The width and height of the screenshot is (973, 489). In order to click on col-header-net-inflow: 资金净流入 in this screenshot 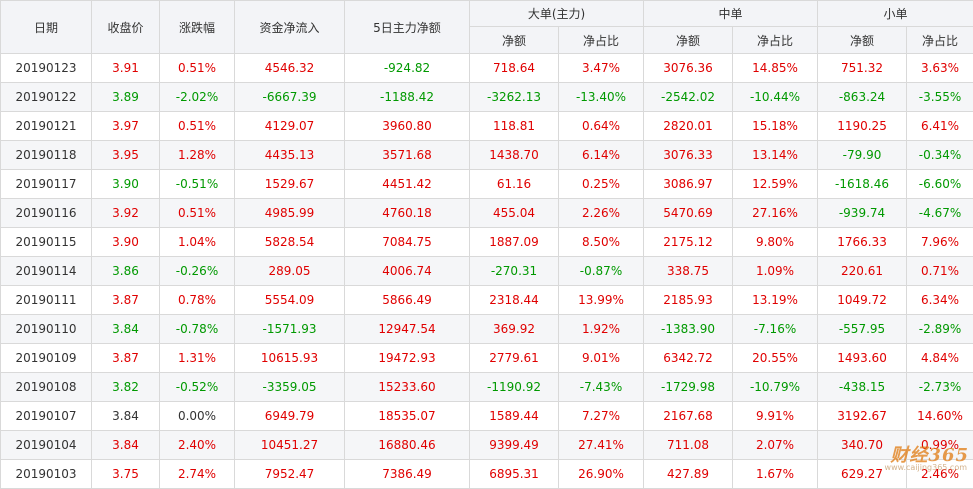, I will do `click(290, 27)`.